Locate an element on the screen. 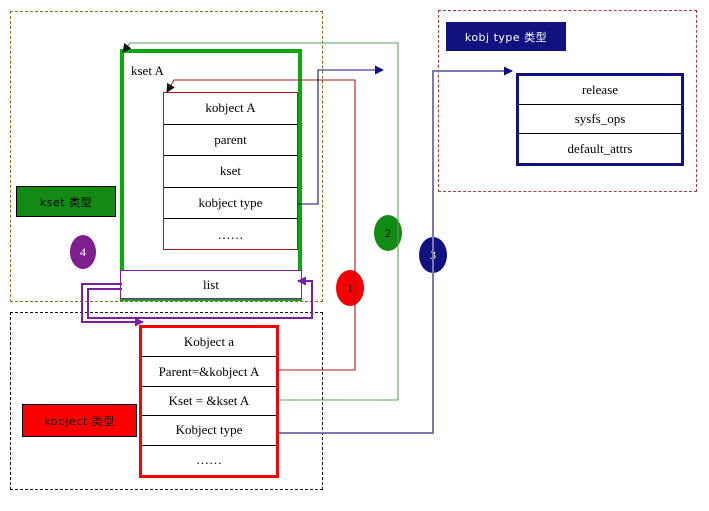 The height and width of the screenshot is (511, 709). table-row: Kobject a is located at coordinates (209, 343).